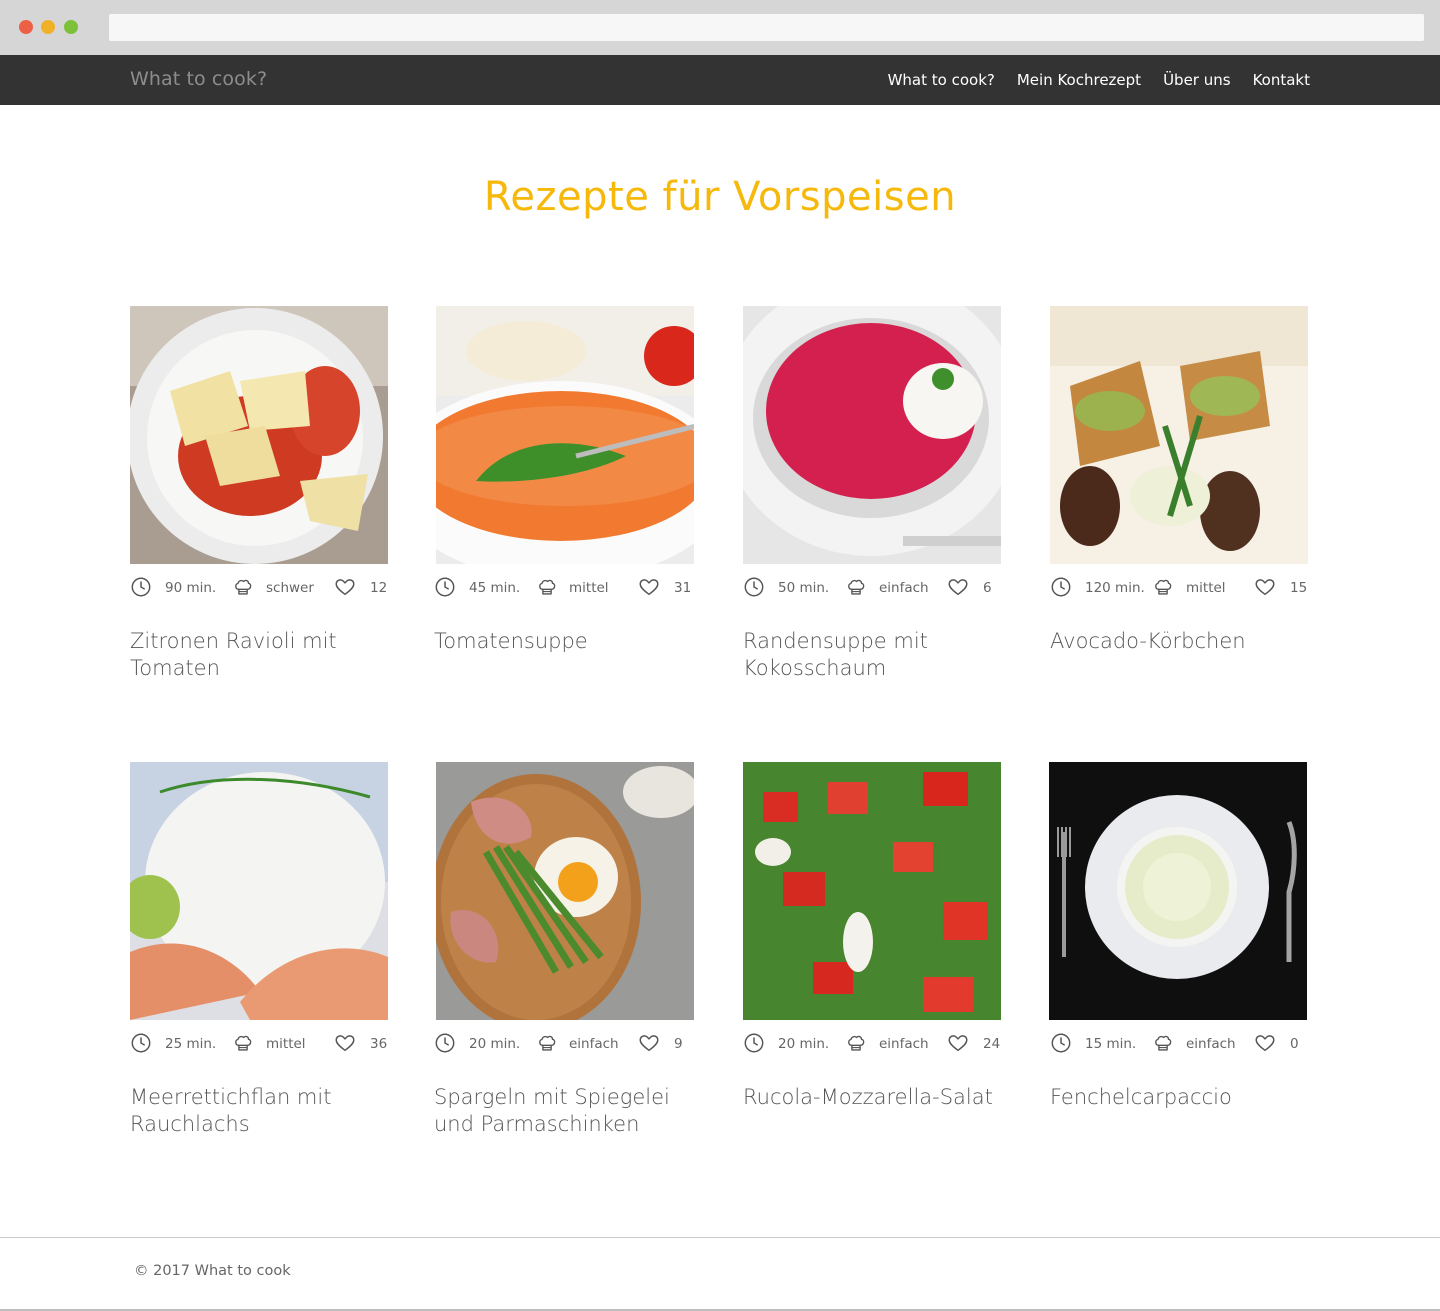  Describe the element at coordinates (678, 1044) in the screenshot. I see `recipe-likes: 9` at that location.